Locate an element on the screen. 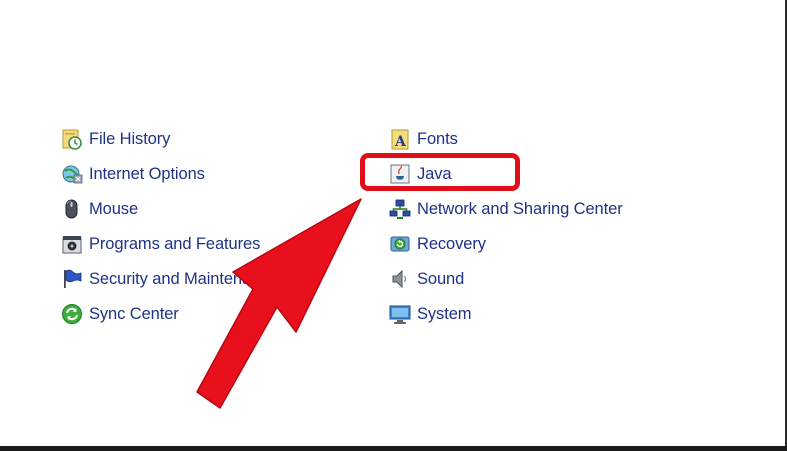 Image resolution: width=787 pixels, height=451 pixels. bottom-edge-bar is located at coordinates (393, 448).